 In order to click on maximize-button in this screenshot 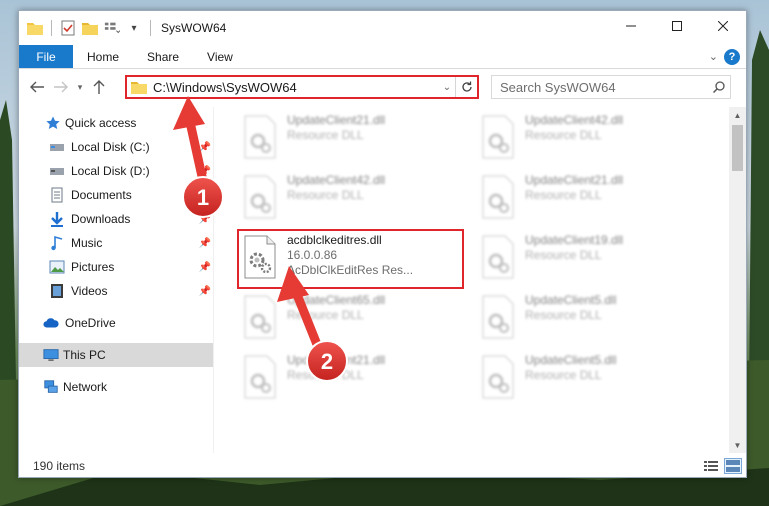, I will do `click(677, 26)`.